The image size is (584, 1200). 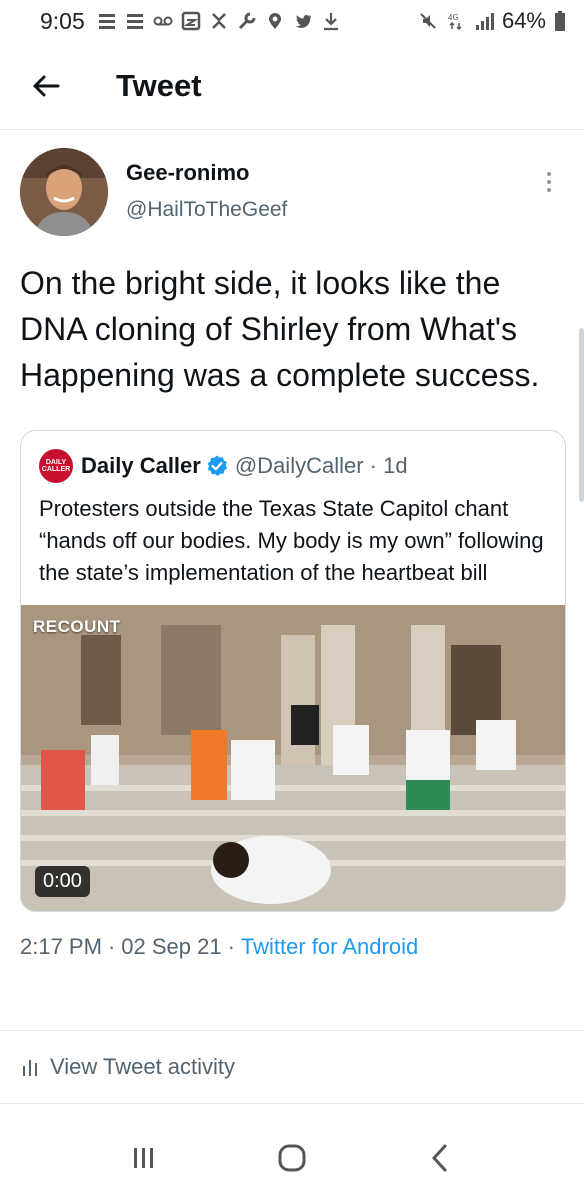 I want to click on tweet-meta: 2:17 PM · 02 Sep 21 · Twitter for Android, so click(x=294, y=954).